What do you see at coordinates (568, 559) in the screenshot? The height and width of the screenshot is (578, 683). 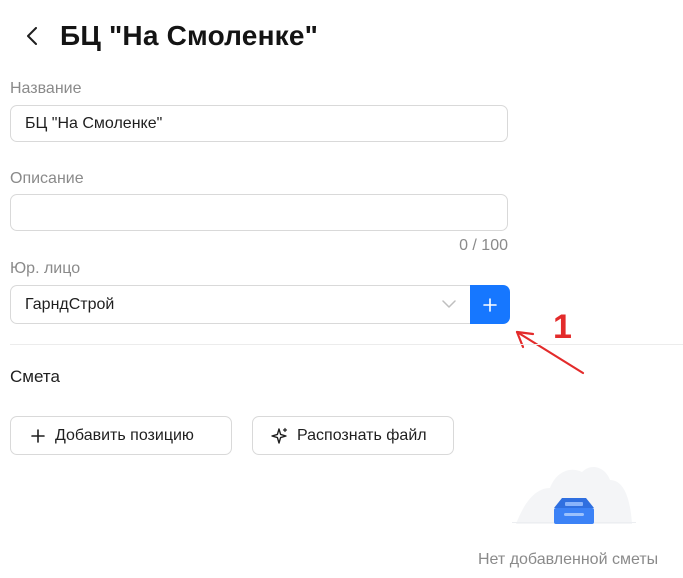 I see `empty-estimate-text: Нет добавленной сметы` at bounding box center [568, 559].